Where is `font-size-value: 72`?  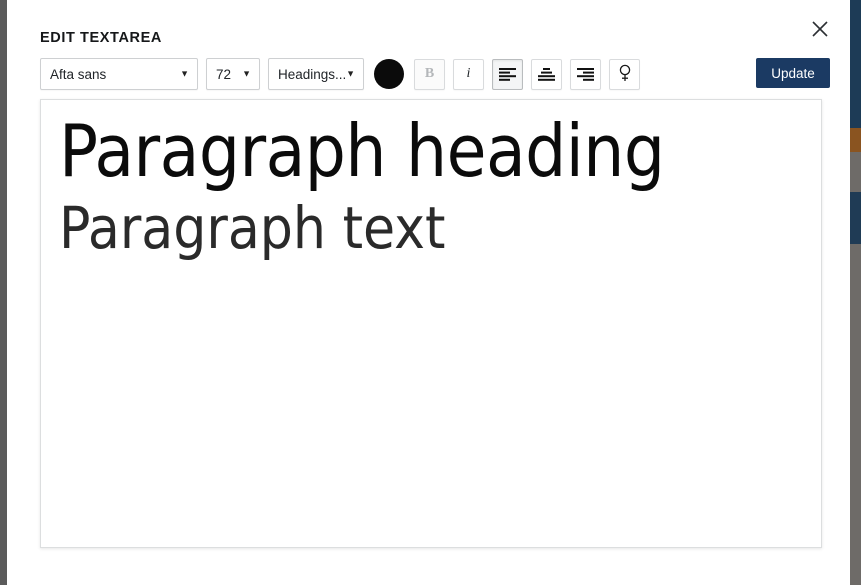
font-size-value: 72 is located at coordinates (224, 74).